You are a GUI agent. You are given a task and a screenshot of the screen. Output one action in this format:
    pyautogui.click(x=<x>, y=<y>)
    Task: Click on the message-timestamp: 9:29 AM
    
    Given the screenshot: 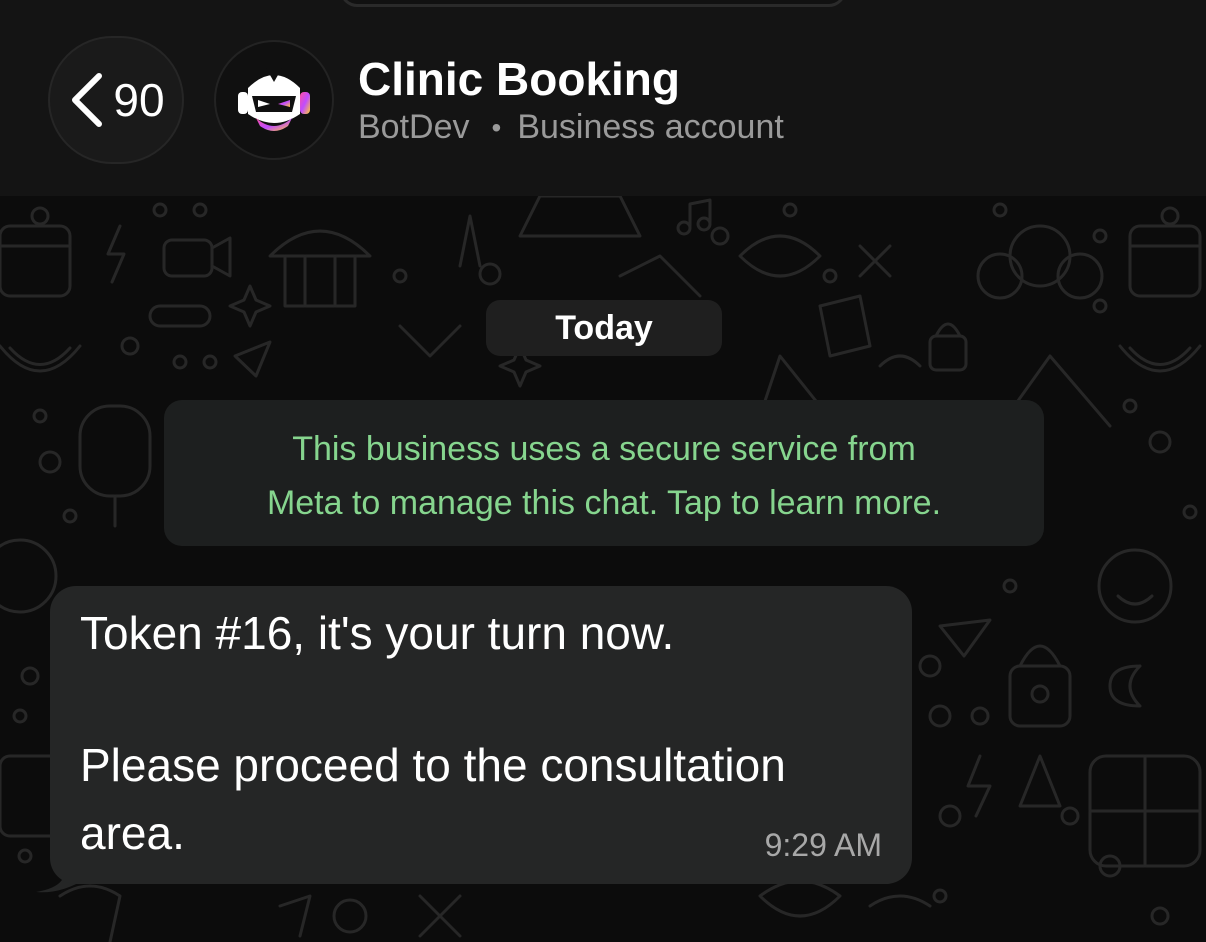 What is the action you would take?
    pyautogui.click(x=823, y=845)
    